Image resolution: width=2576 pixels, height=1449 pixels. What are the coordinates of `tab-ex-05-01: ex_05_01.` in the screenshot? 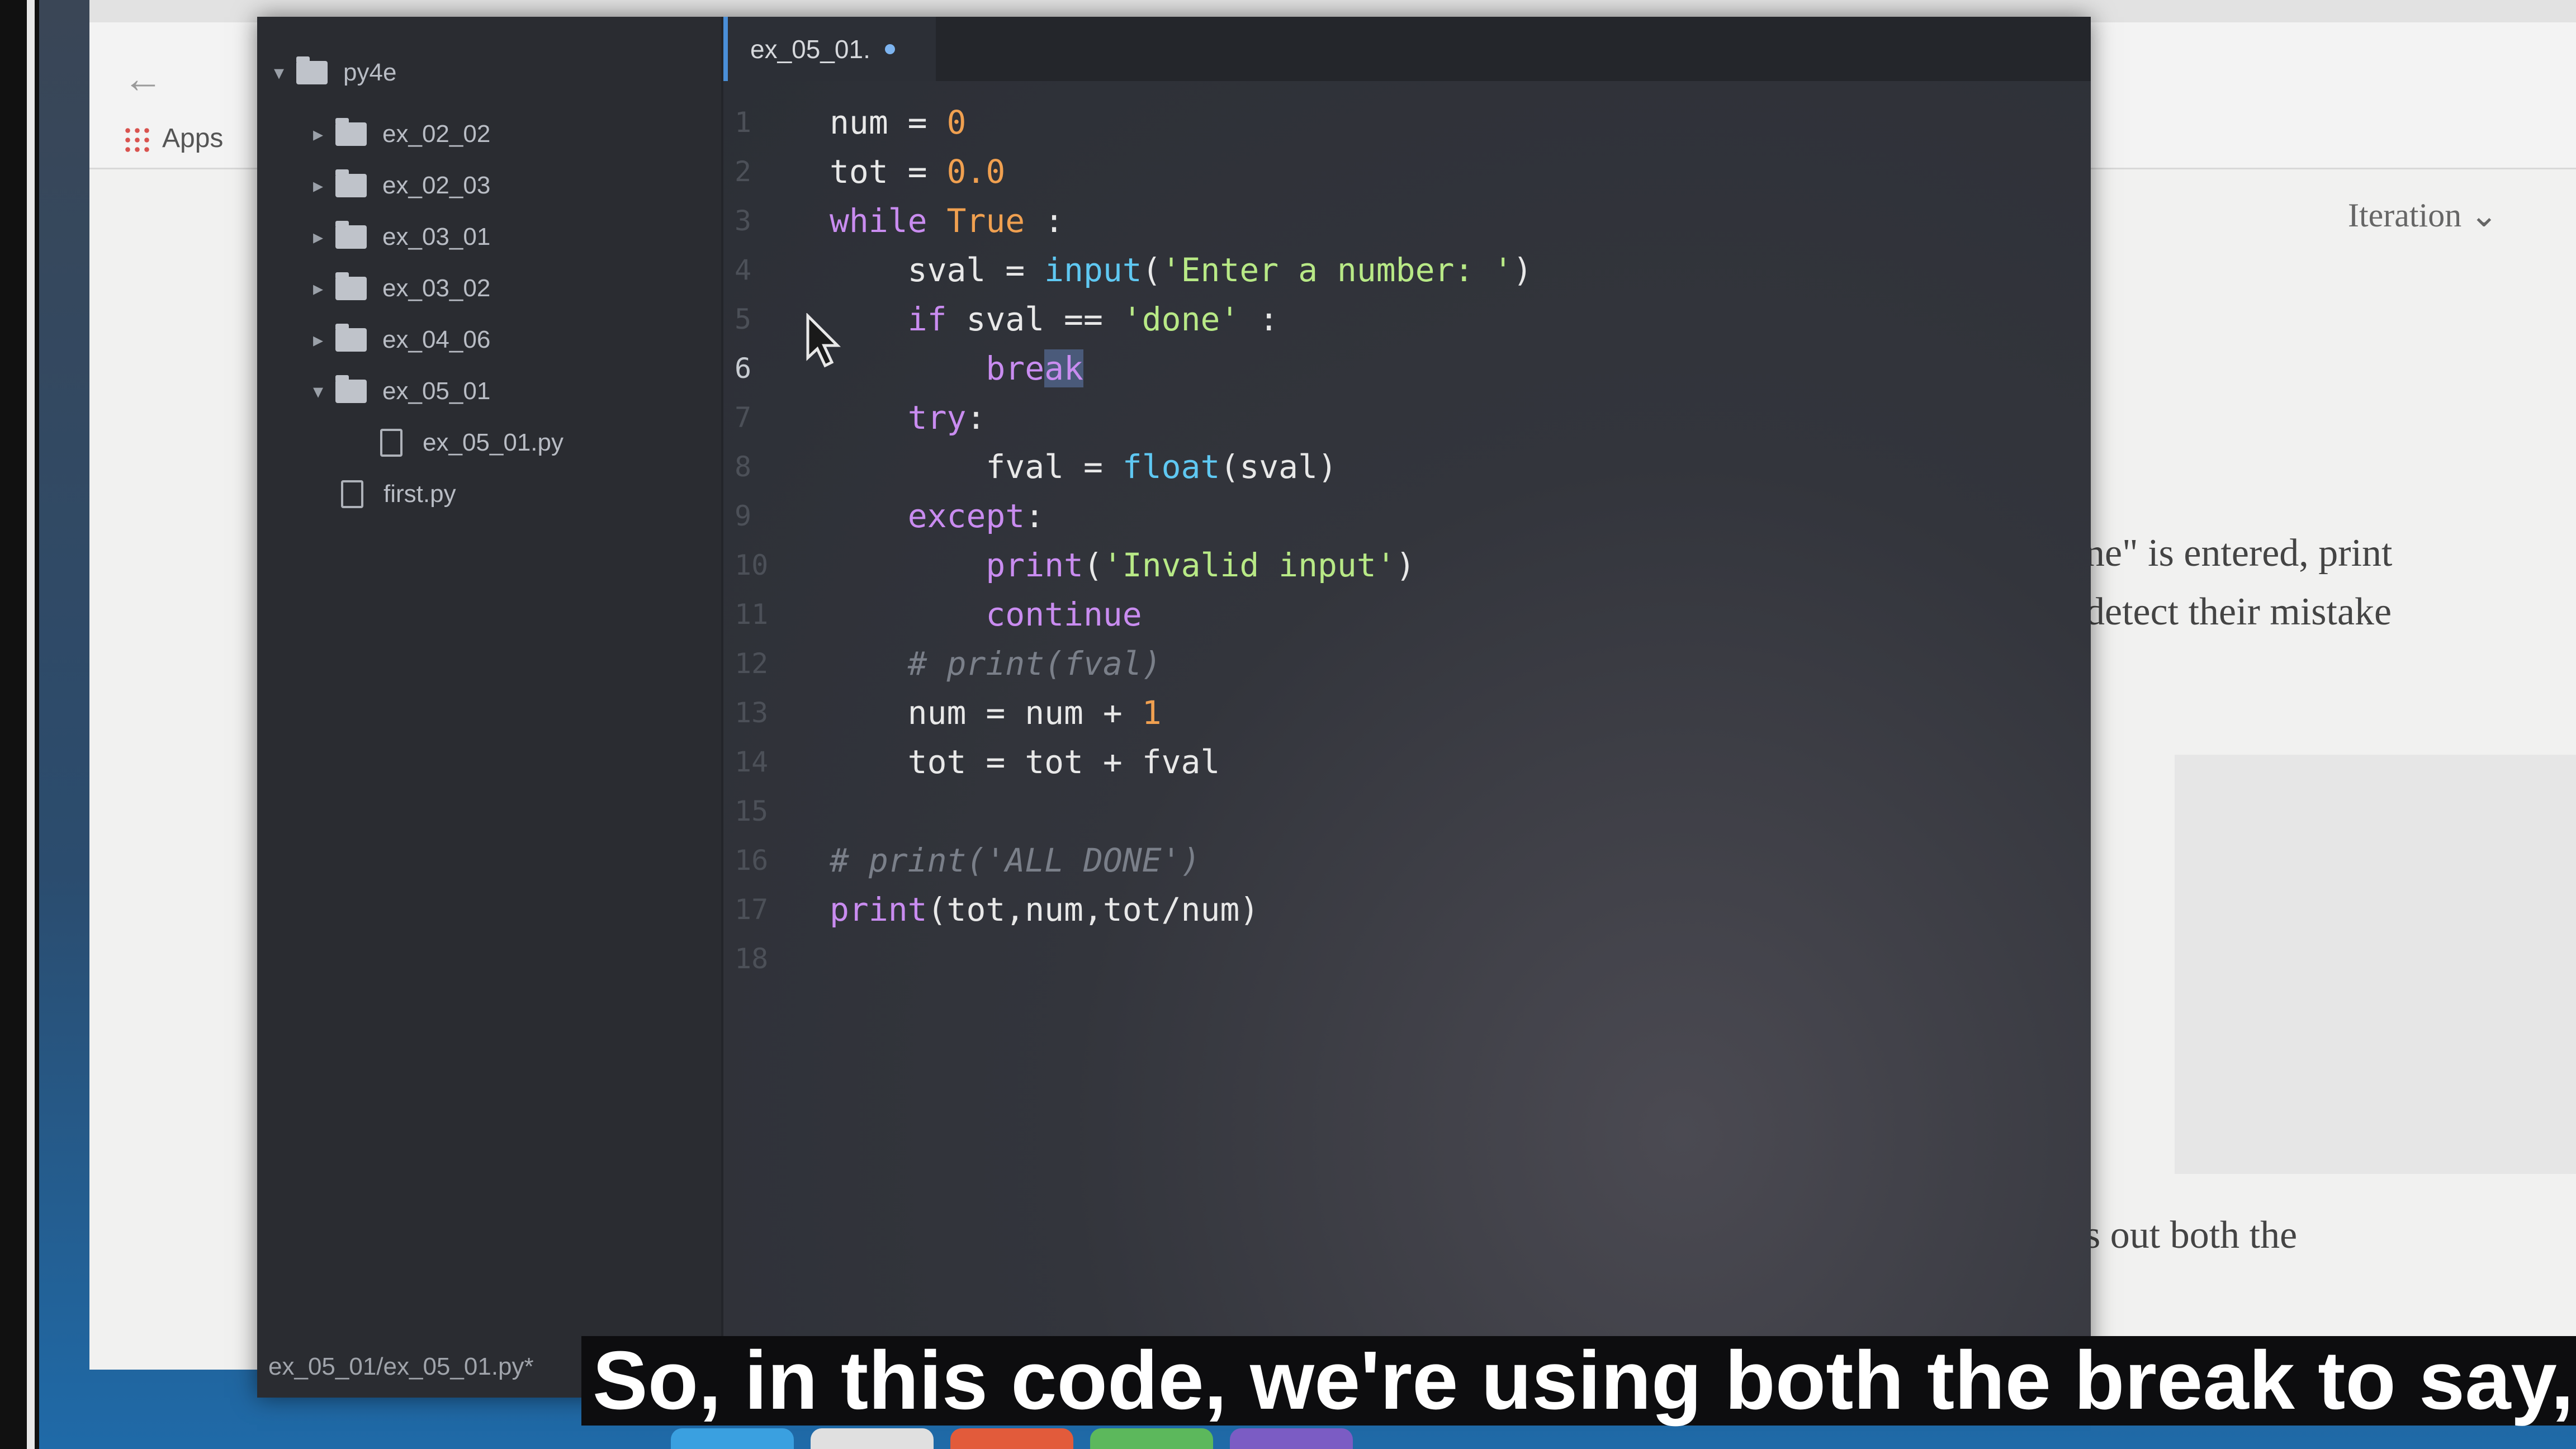 It's located at (829, 49).